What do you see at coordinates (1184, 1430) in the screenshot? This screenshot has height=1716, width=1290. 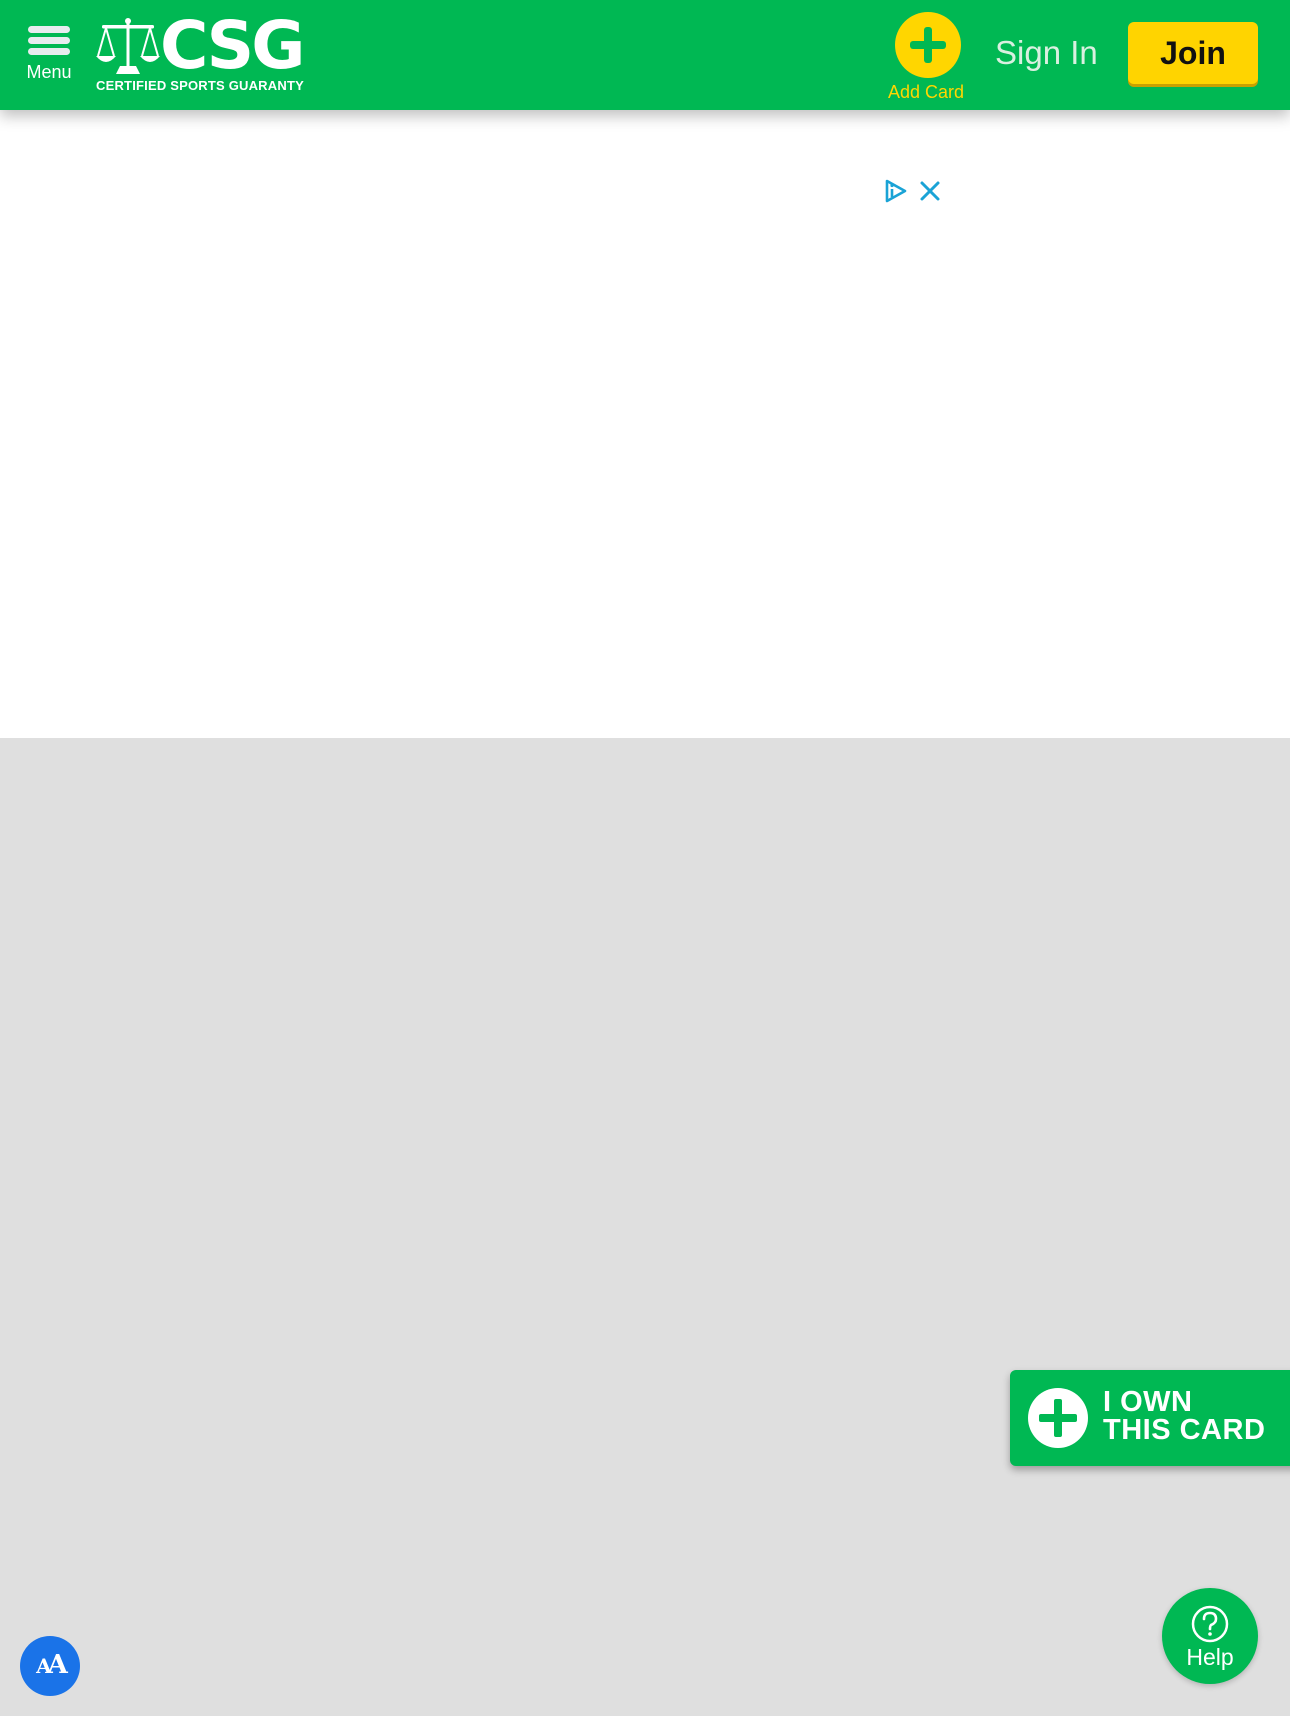 I see `own-card-line2: THIS CARD` at bounding box center [1184, 1430].